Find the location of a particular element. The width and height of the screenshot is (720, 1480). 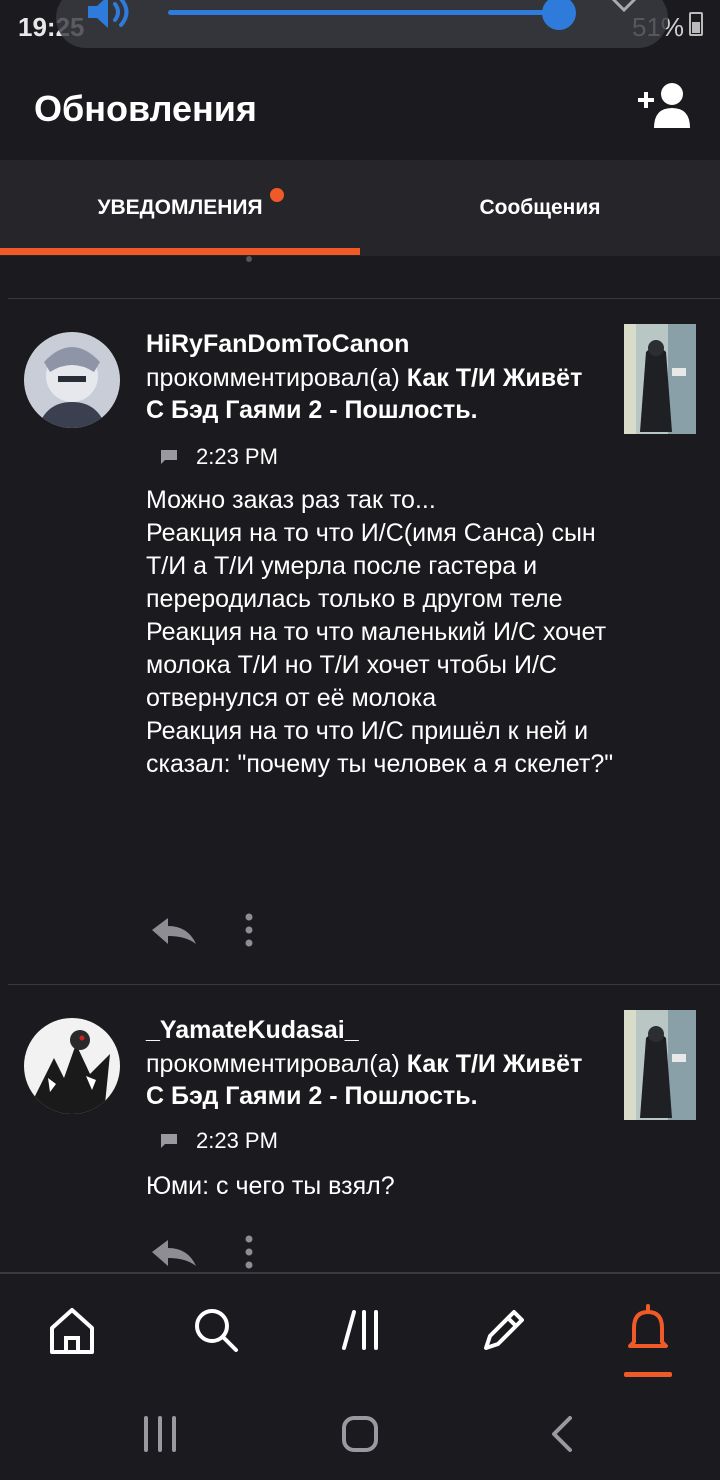

back-icon is located at coordinates (564, 1434).